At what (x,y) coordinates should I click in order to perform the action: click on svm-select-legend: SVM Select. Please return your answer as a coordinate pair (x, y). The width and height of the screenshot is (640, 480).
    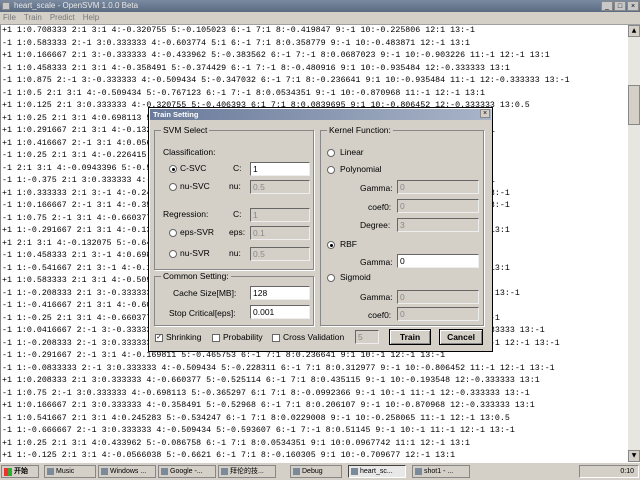
    Looking at the image, I should click on (185, 130).